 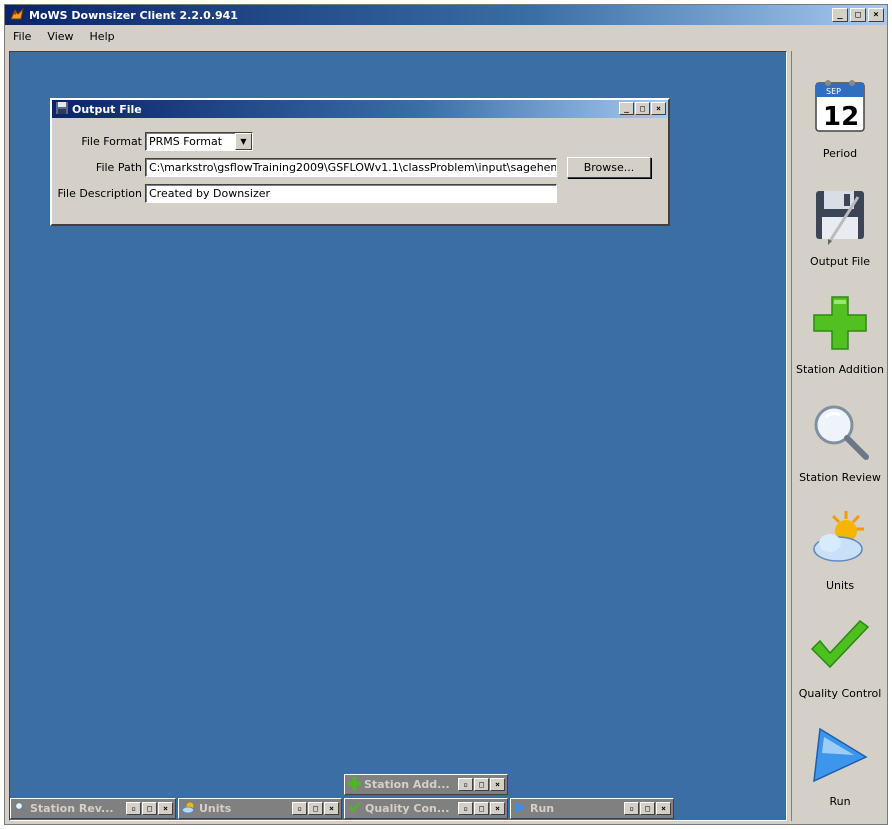 What do you see at coordinates (186, 141) in the screenshot?
I see `file-format-value: PRMS Format` at bounding box center [186, 141].